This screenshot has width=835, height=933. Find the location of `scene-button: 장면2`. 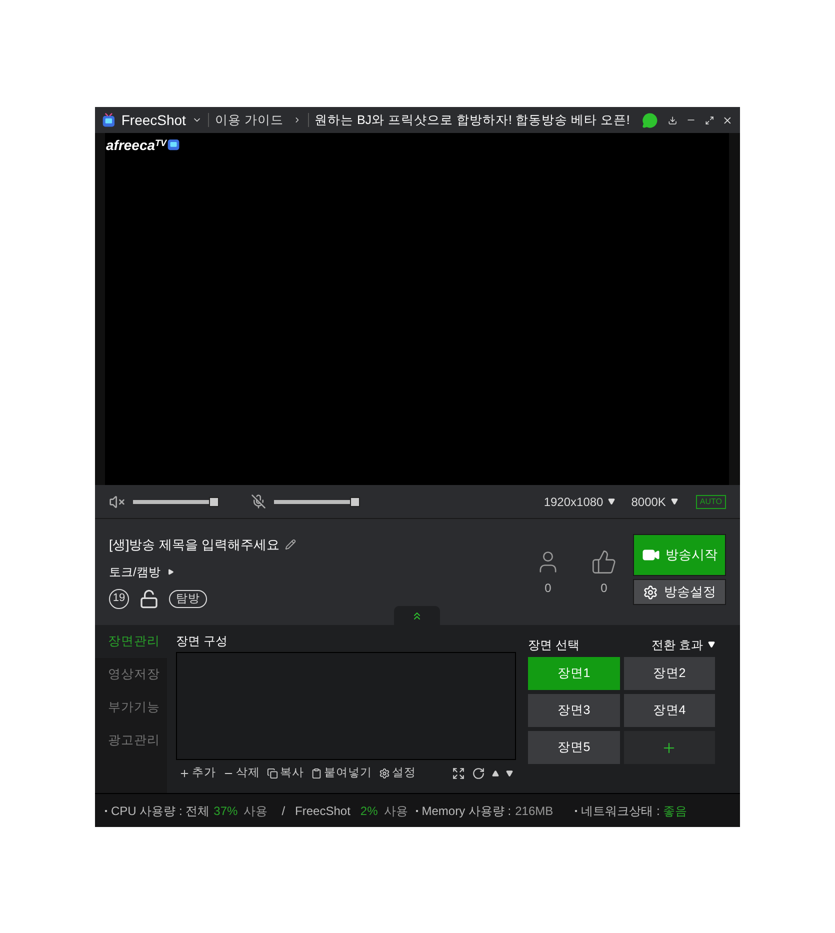

scene-button: 장면2 is located at coordinates (669, 673).